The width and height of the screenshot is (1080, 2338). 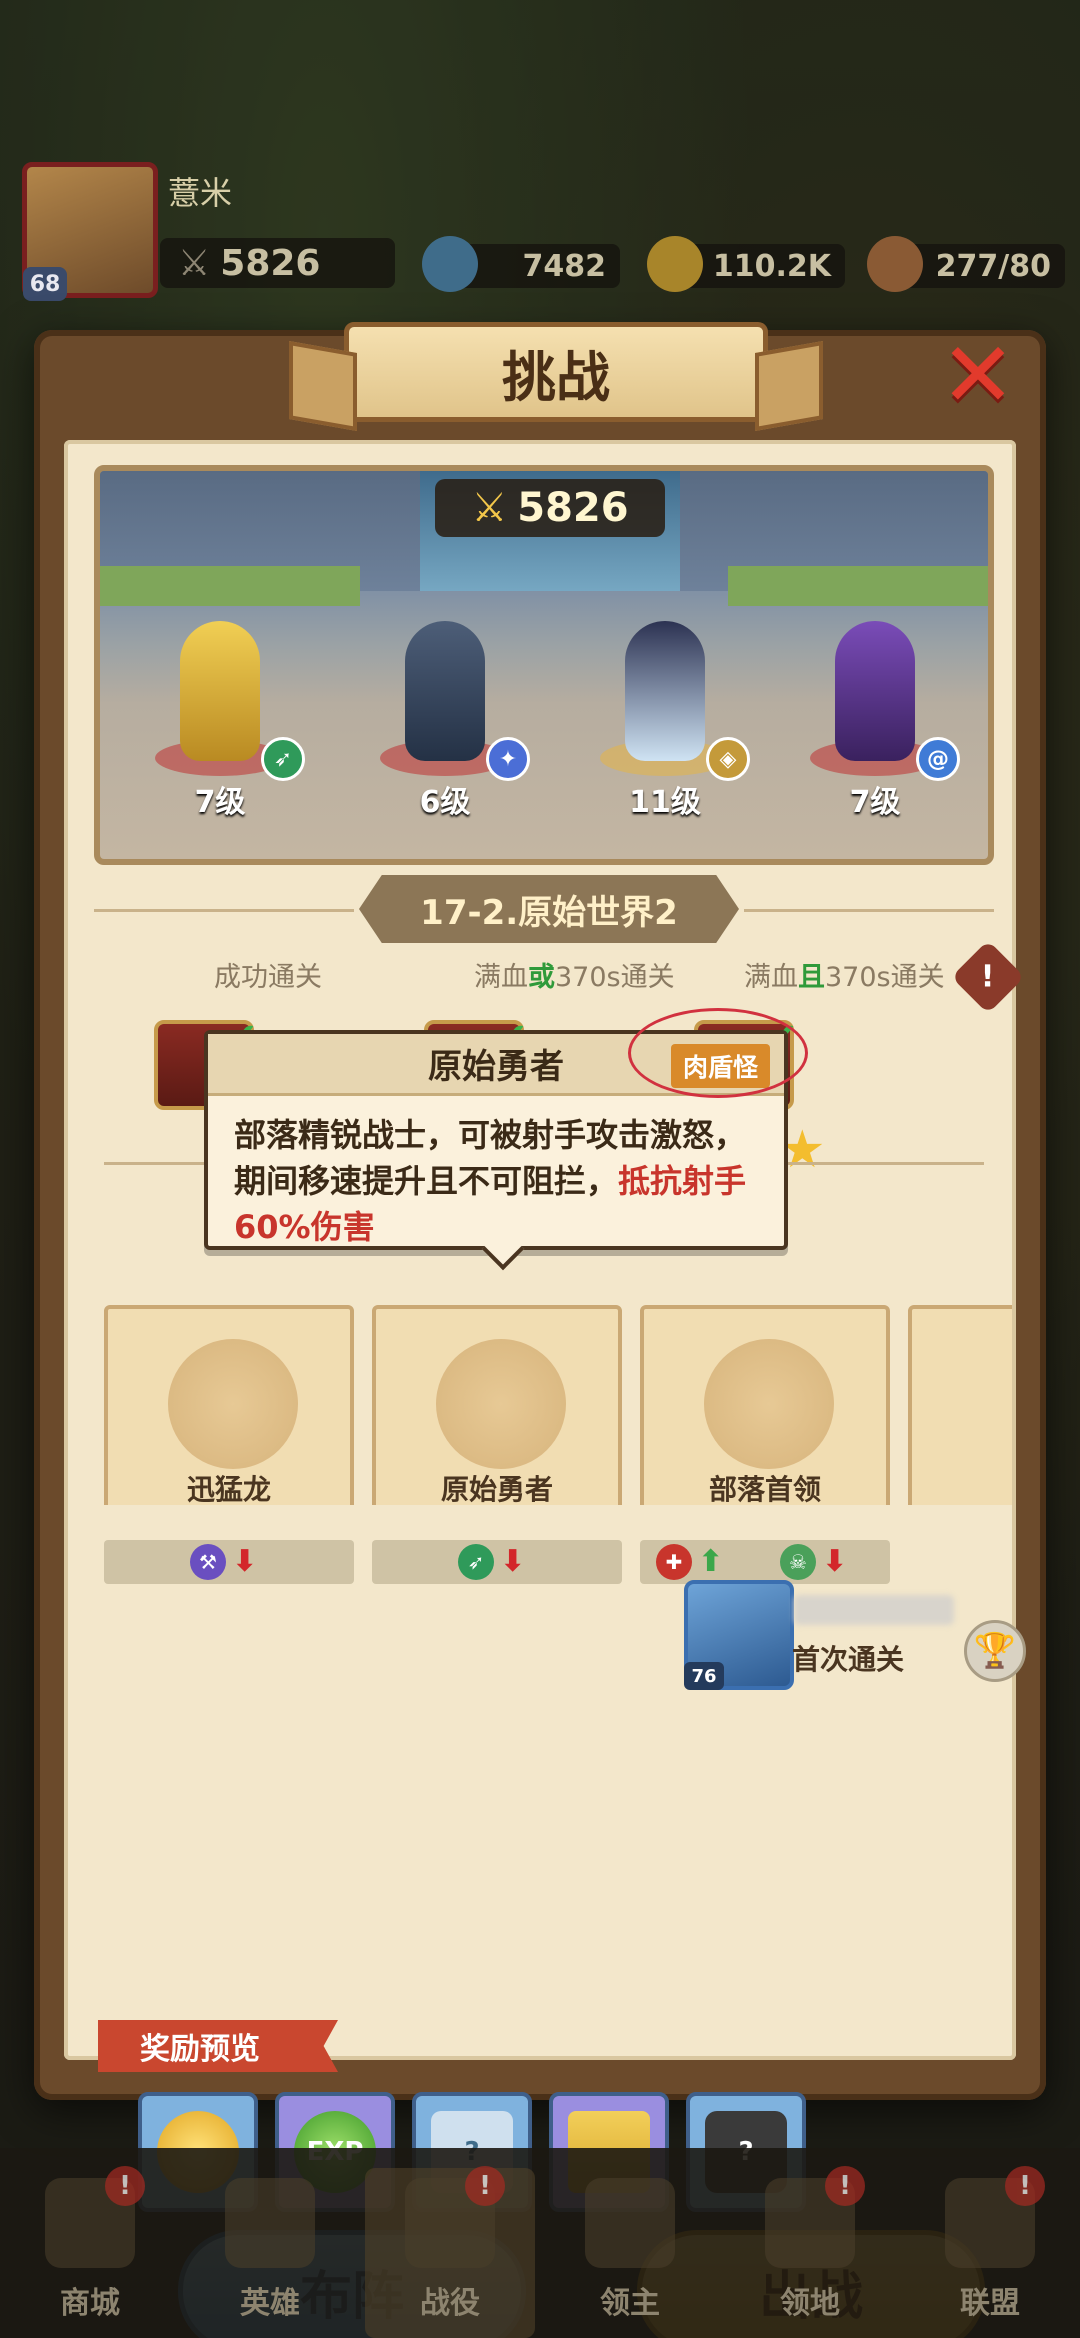 I want to click on hero-slot-1: ➶ 7级, so click(x=225, y=721).